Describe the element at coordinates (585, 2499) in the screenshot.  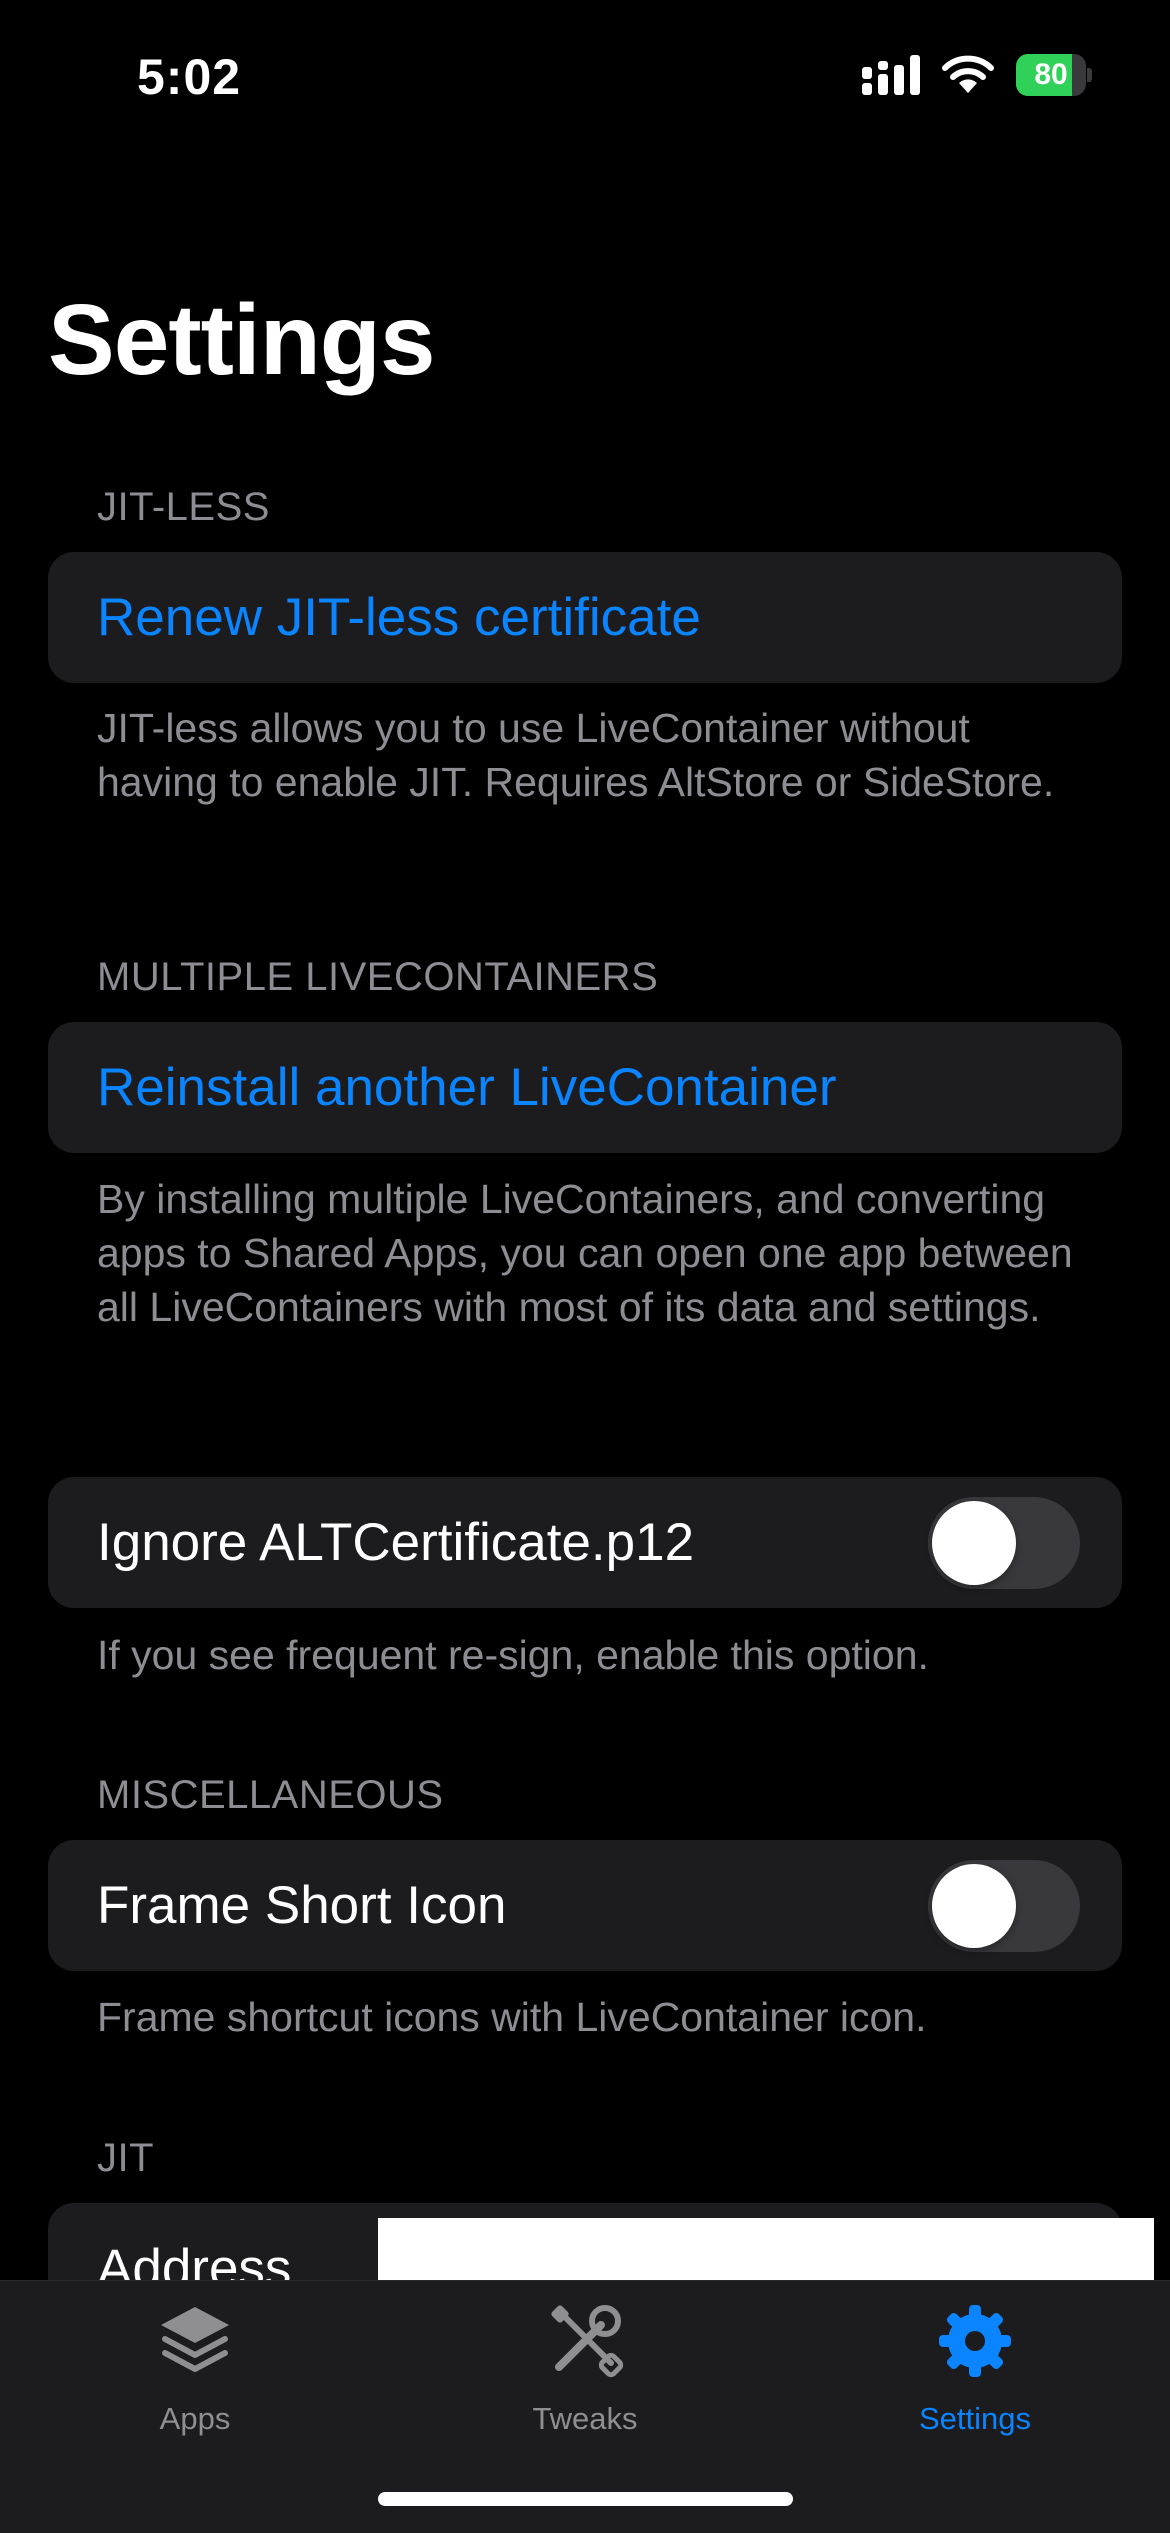
I see `home-indicator` at that location.